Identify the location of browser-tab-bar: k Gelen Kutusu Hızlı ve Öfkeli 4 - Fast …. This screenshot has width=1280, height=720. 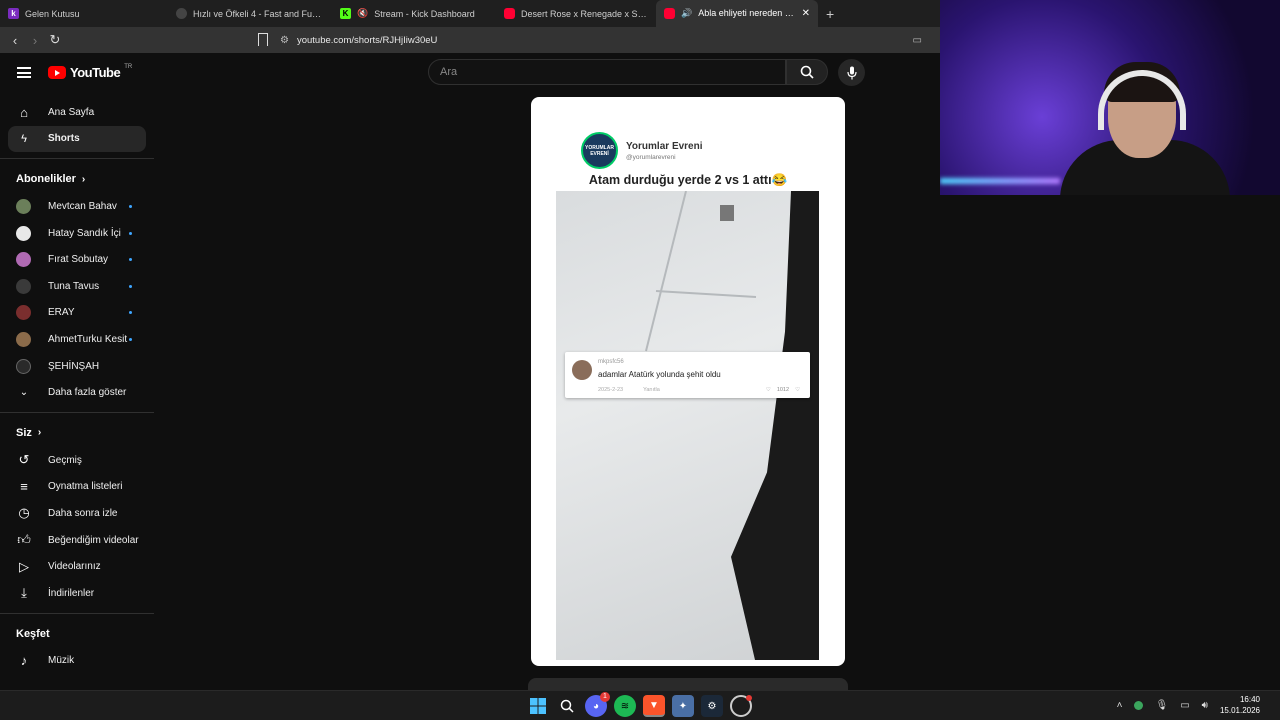
(470, 13).